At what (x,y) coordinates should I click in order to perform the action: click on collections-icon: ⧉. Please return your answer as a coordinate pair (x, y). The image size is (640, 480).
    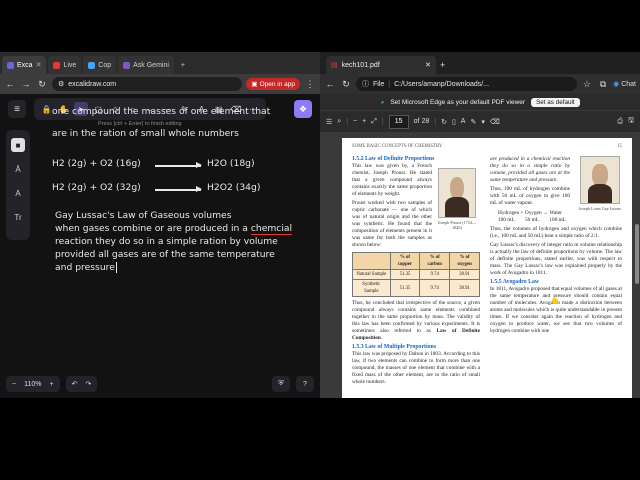
    Looking at the image, I should click on (603, 84).